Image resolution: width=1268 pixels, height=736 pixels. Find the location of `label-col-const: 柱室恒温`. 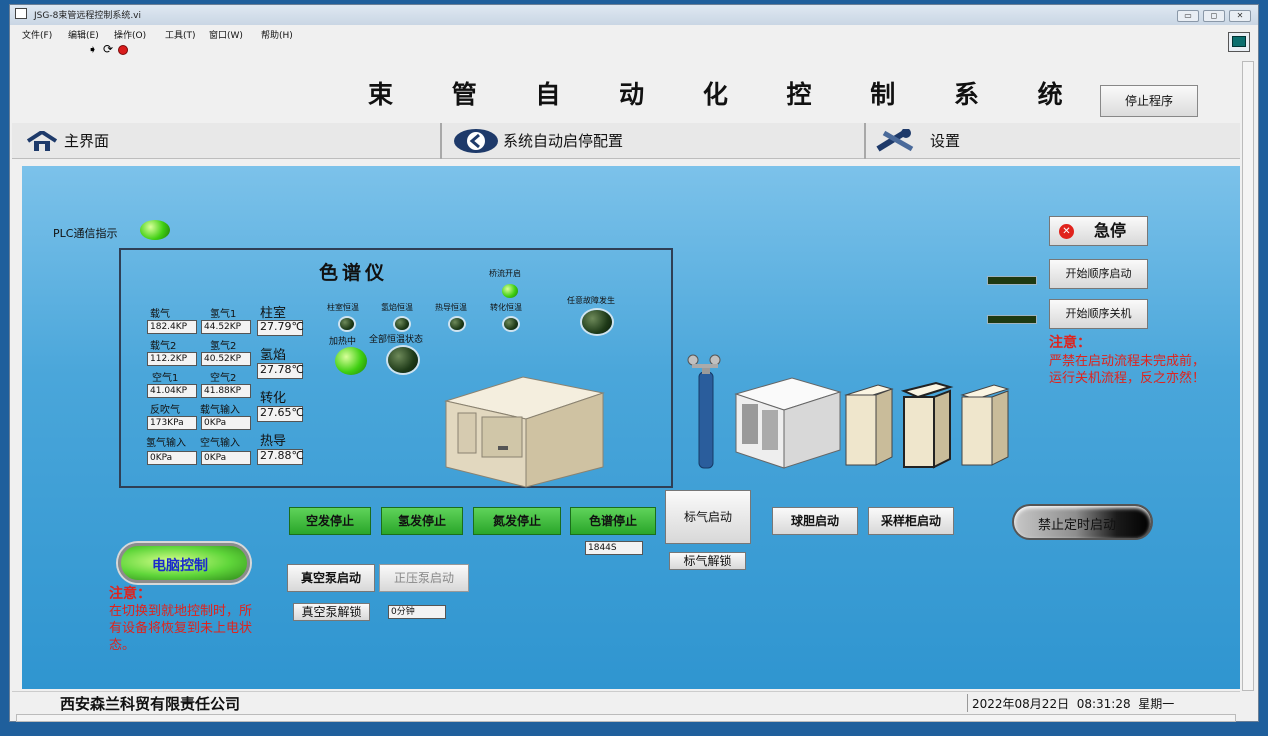

label-col-const: 柱室恒温 is located at coordinates (343, 307).